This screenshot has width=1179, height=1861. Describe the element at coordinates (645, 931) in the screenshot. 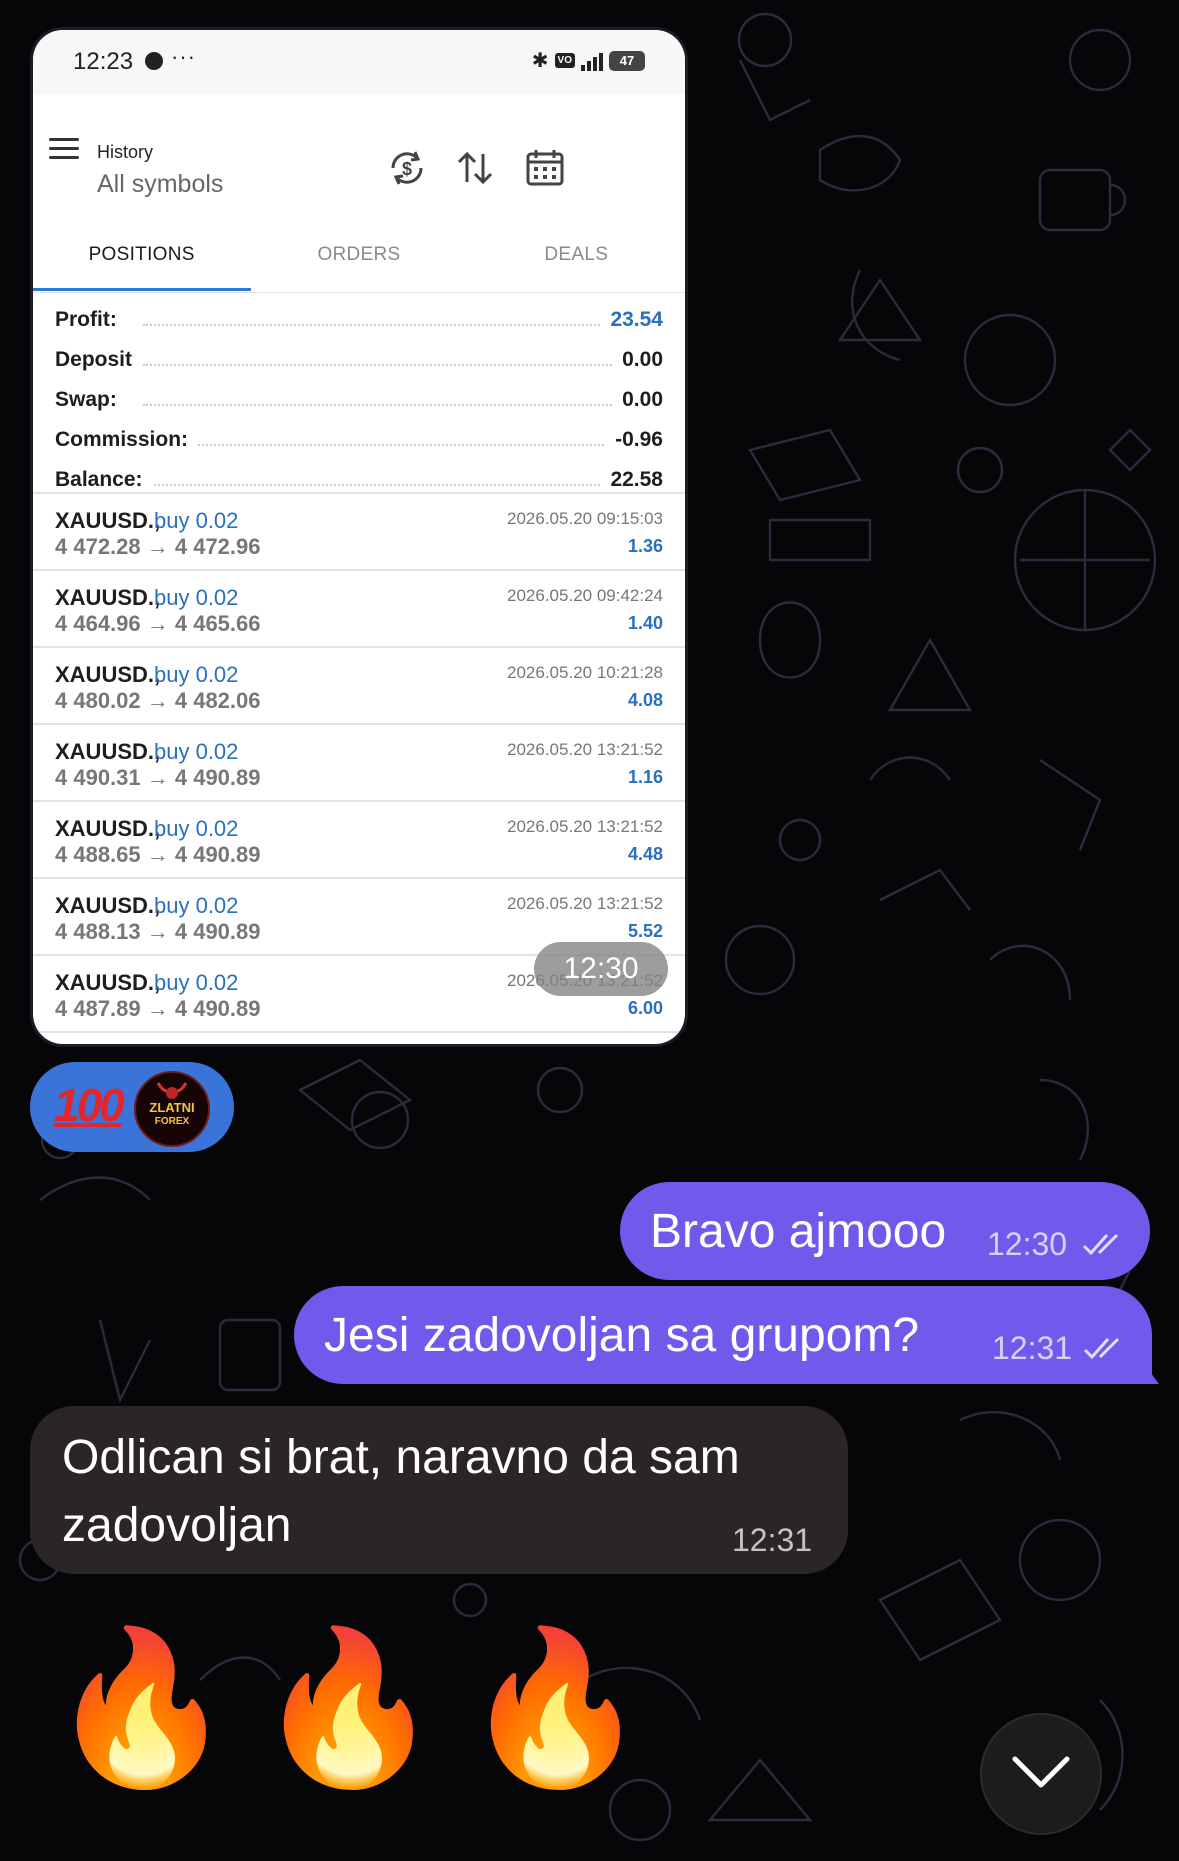

I see `position-profit: 5.52` at that location.